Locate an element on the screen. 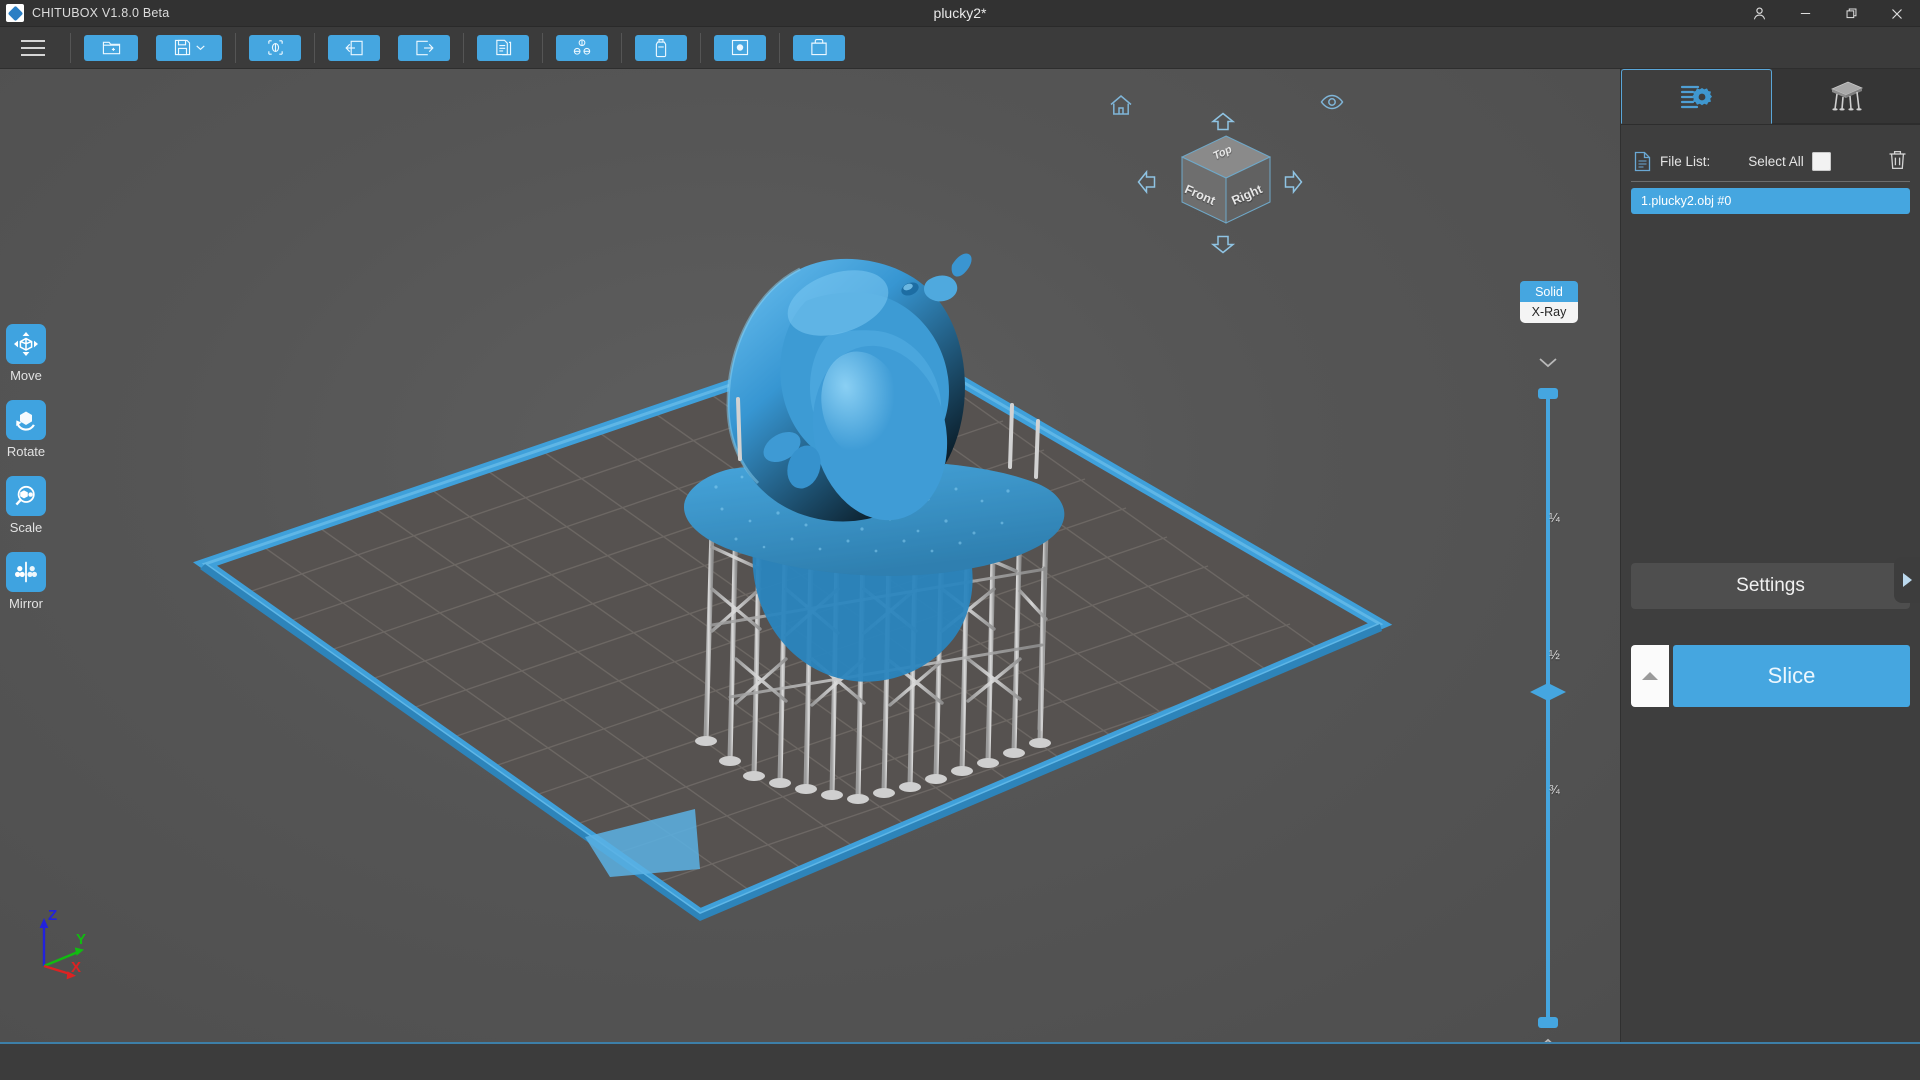 This screenshot has height=1080, width=1920. settings-button: Settings is located at coordinates (1770, 586).